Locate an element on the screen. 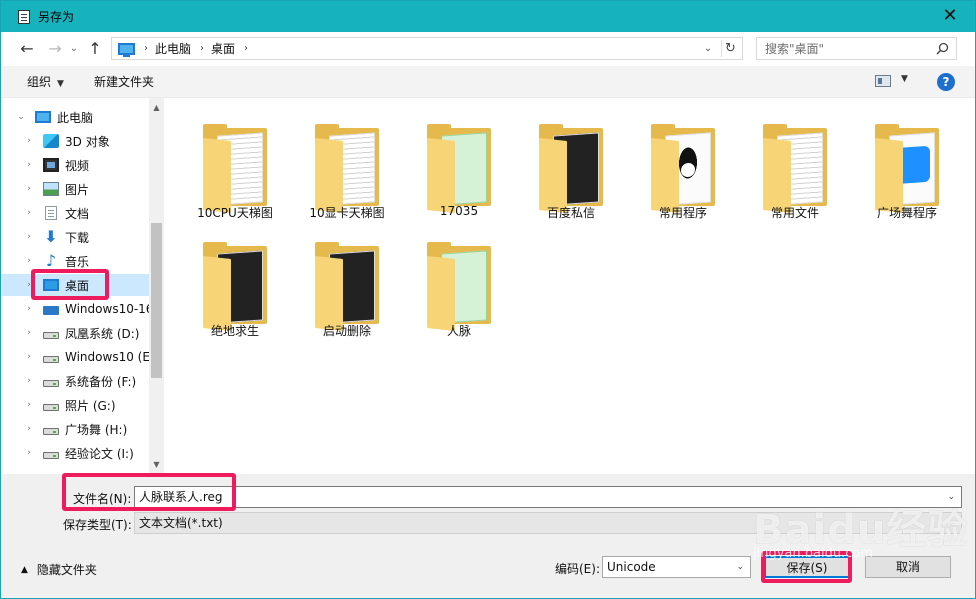 This screenshot has width=976, height=599. expand-chevron-icon: ⌄ is located at coordinates (21, 117).